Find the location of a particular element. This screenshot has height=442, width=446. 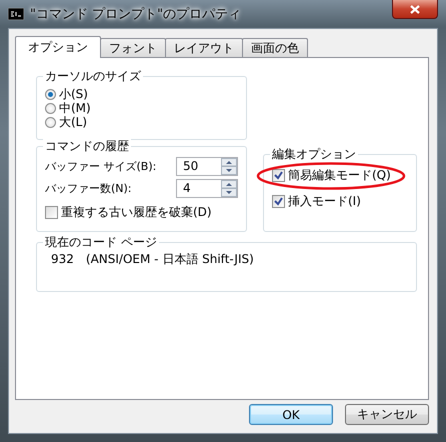

code-page-text: 932 (ANSI/OEM - 日本語 Shift-JIS) is located at coordinates (152, 259).